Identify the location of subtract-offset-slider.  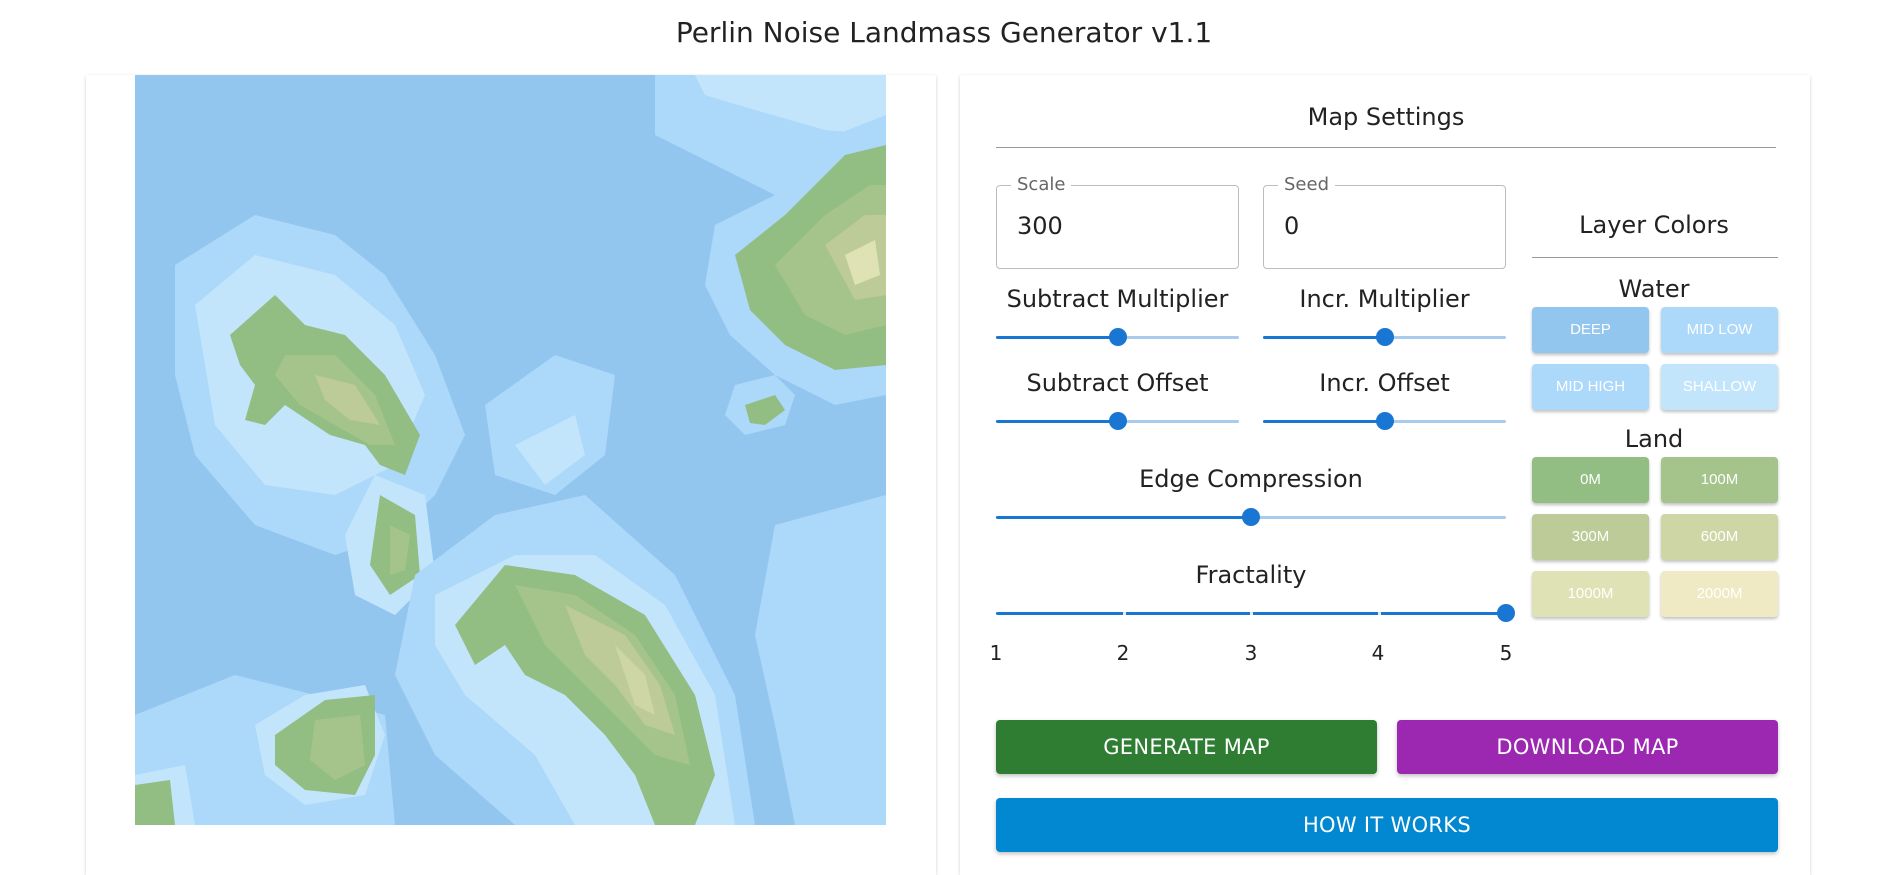
(1117, 421).